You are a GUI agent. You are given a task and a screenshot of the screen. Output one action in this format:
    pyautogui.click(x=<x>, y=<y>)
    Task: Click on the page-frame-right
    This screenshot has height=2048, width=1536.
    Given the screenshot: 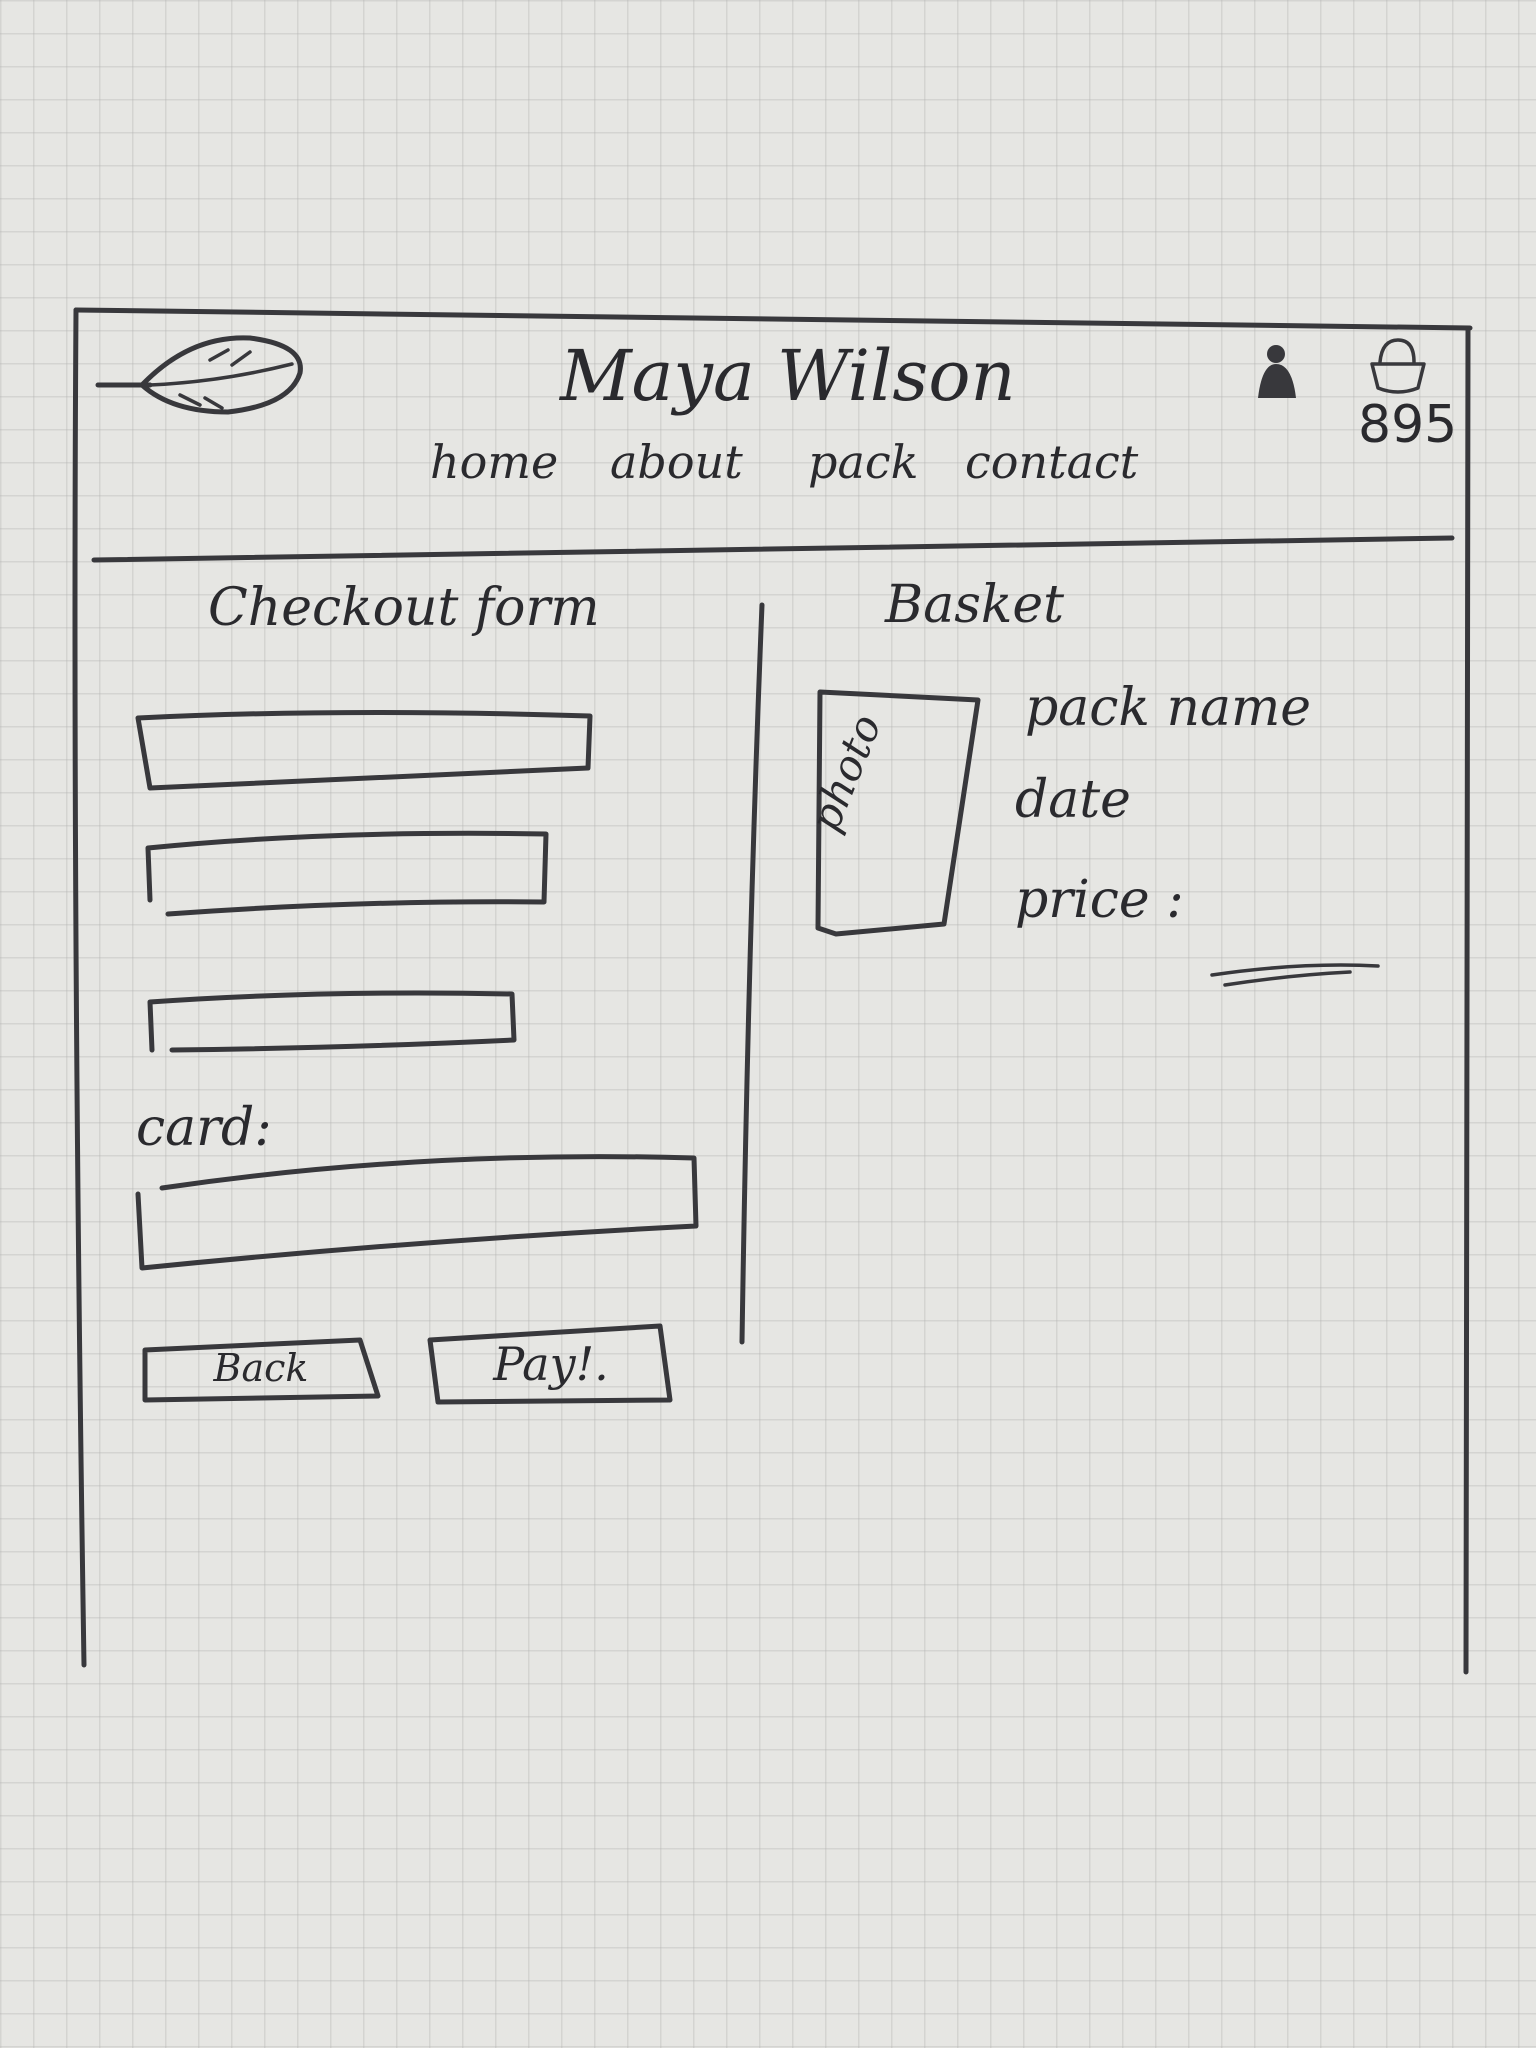 What is the action you would take?
    pyautogui.click(x=1467, y=1001)
    